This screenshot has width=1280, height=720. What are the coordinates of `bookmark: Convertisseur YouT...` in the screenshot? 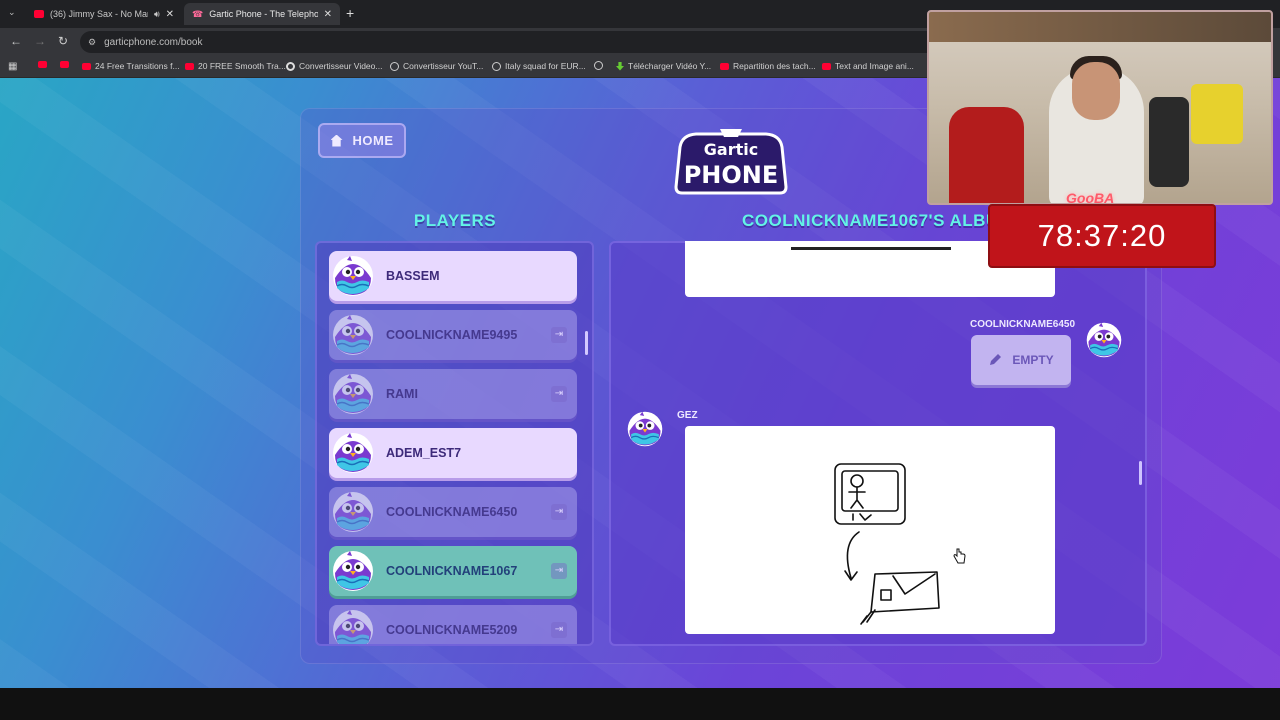 It's located at (436, 66).